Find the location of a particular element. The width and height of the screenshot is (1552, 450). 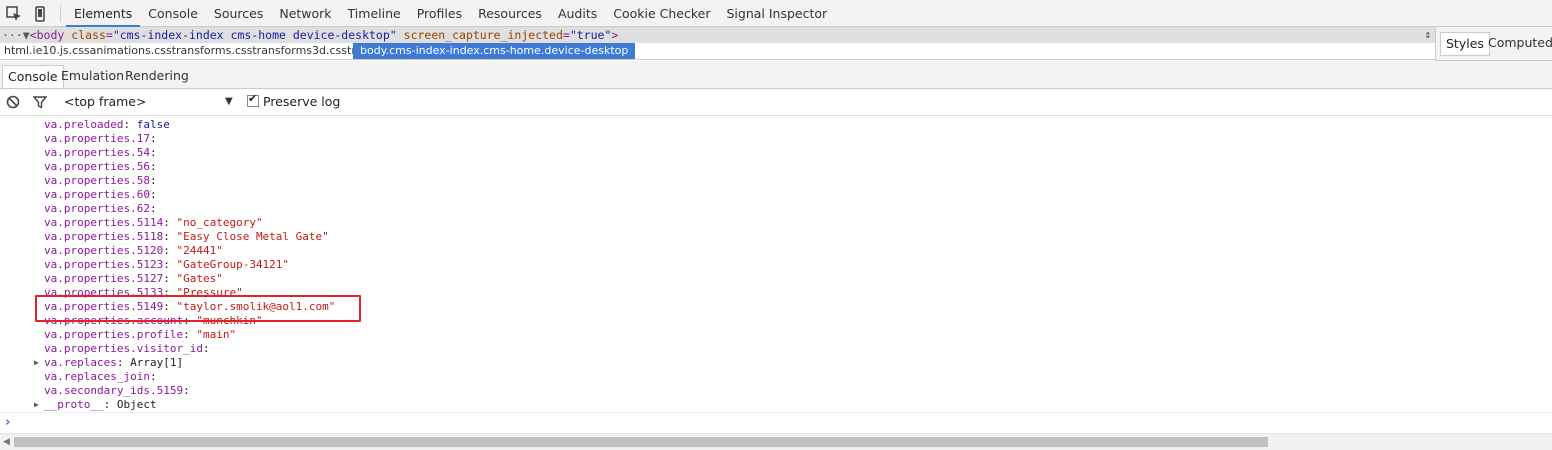

console-row: va.secondary_ids.5159: is located at coordinates (776, 391).